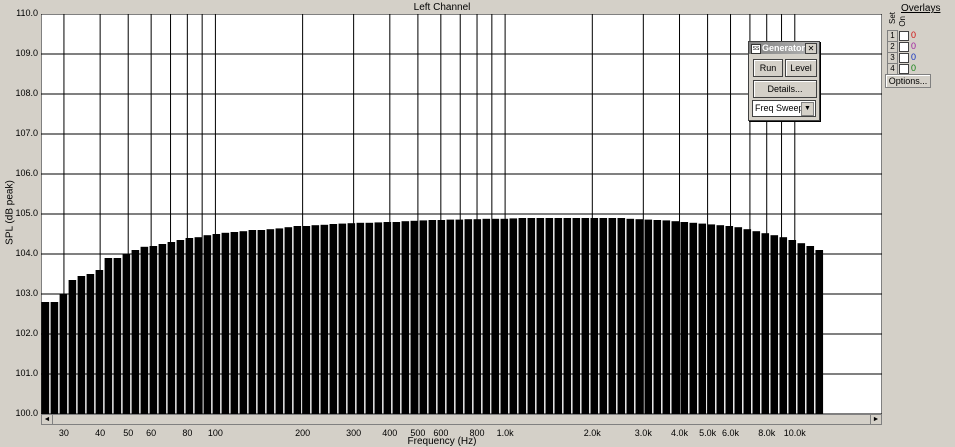 The height and width of the screenshot is (447, 955). Describe the element at coordinates (26, 413) in the screenshot. I see `y-tick-label: 100.0` at that location.